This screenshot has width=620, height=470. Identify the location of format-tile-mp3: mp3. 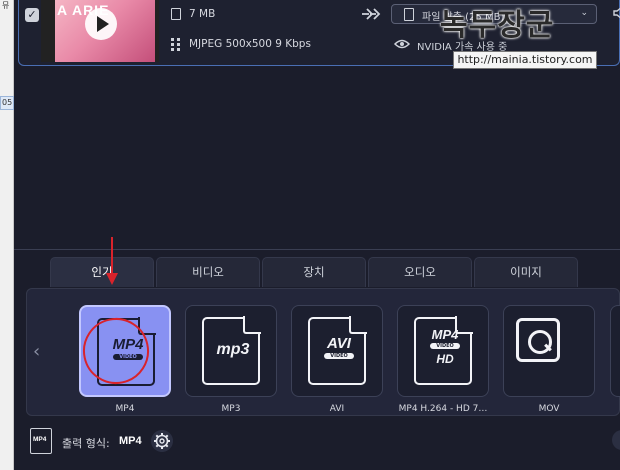
(231, 351).